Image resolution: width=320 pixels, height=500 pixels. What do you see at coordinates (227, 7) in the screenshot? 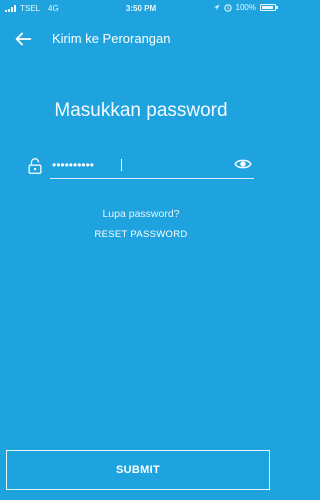
I see `alarm-icon` at bounding box center [227, 7].